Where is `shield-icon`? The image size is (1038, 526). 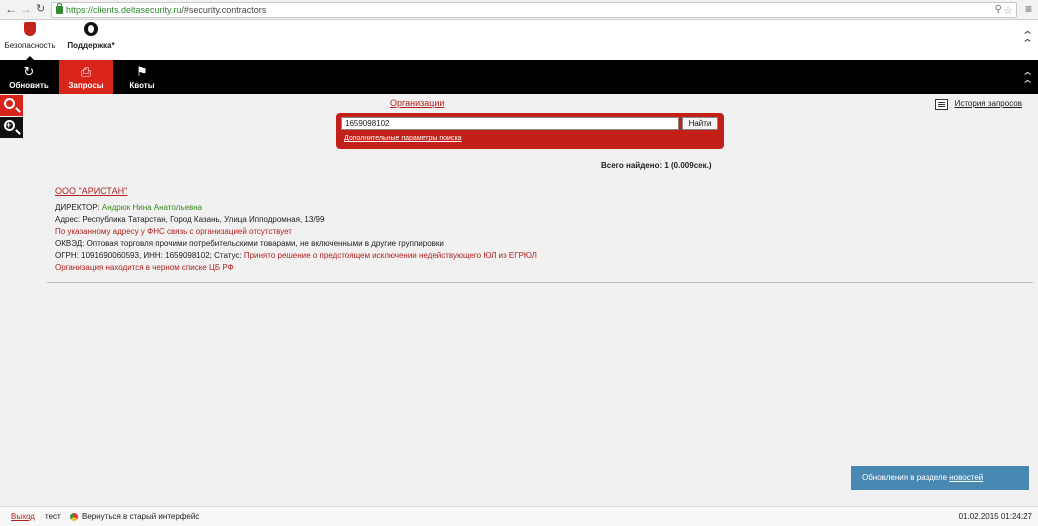 shield-icon is located at coordinates (30, 29).